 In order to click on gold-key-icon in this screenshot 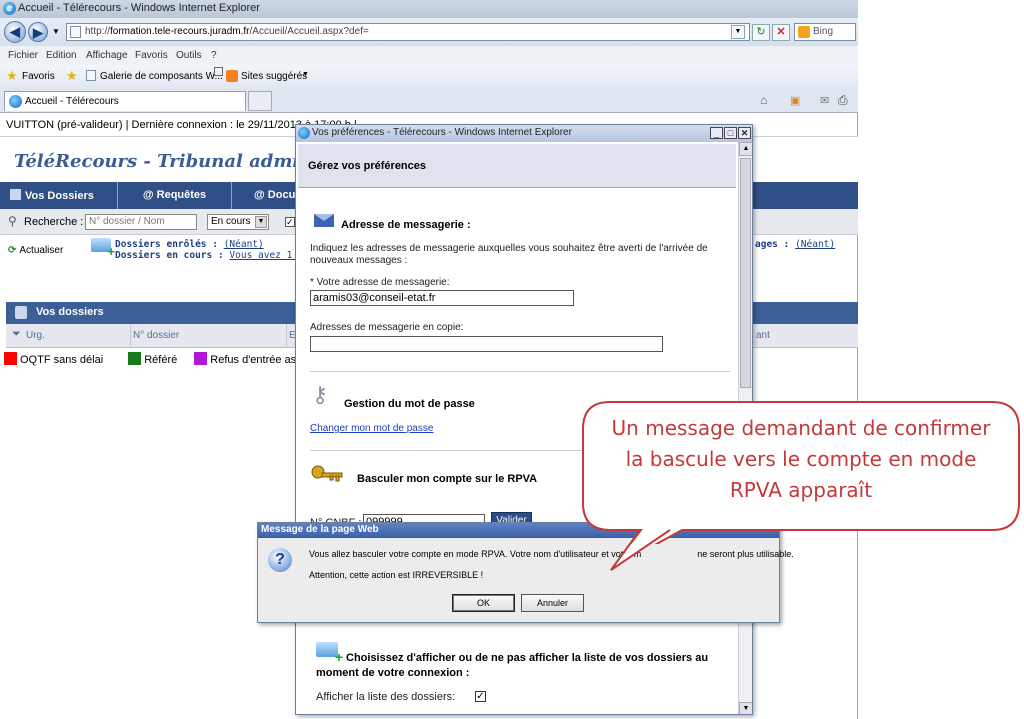, I will do `click(327, 473)`.